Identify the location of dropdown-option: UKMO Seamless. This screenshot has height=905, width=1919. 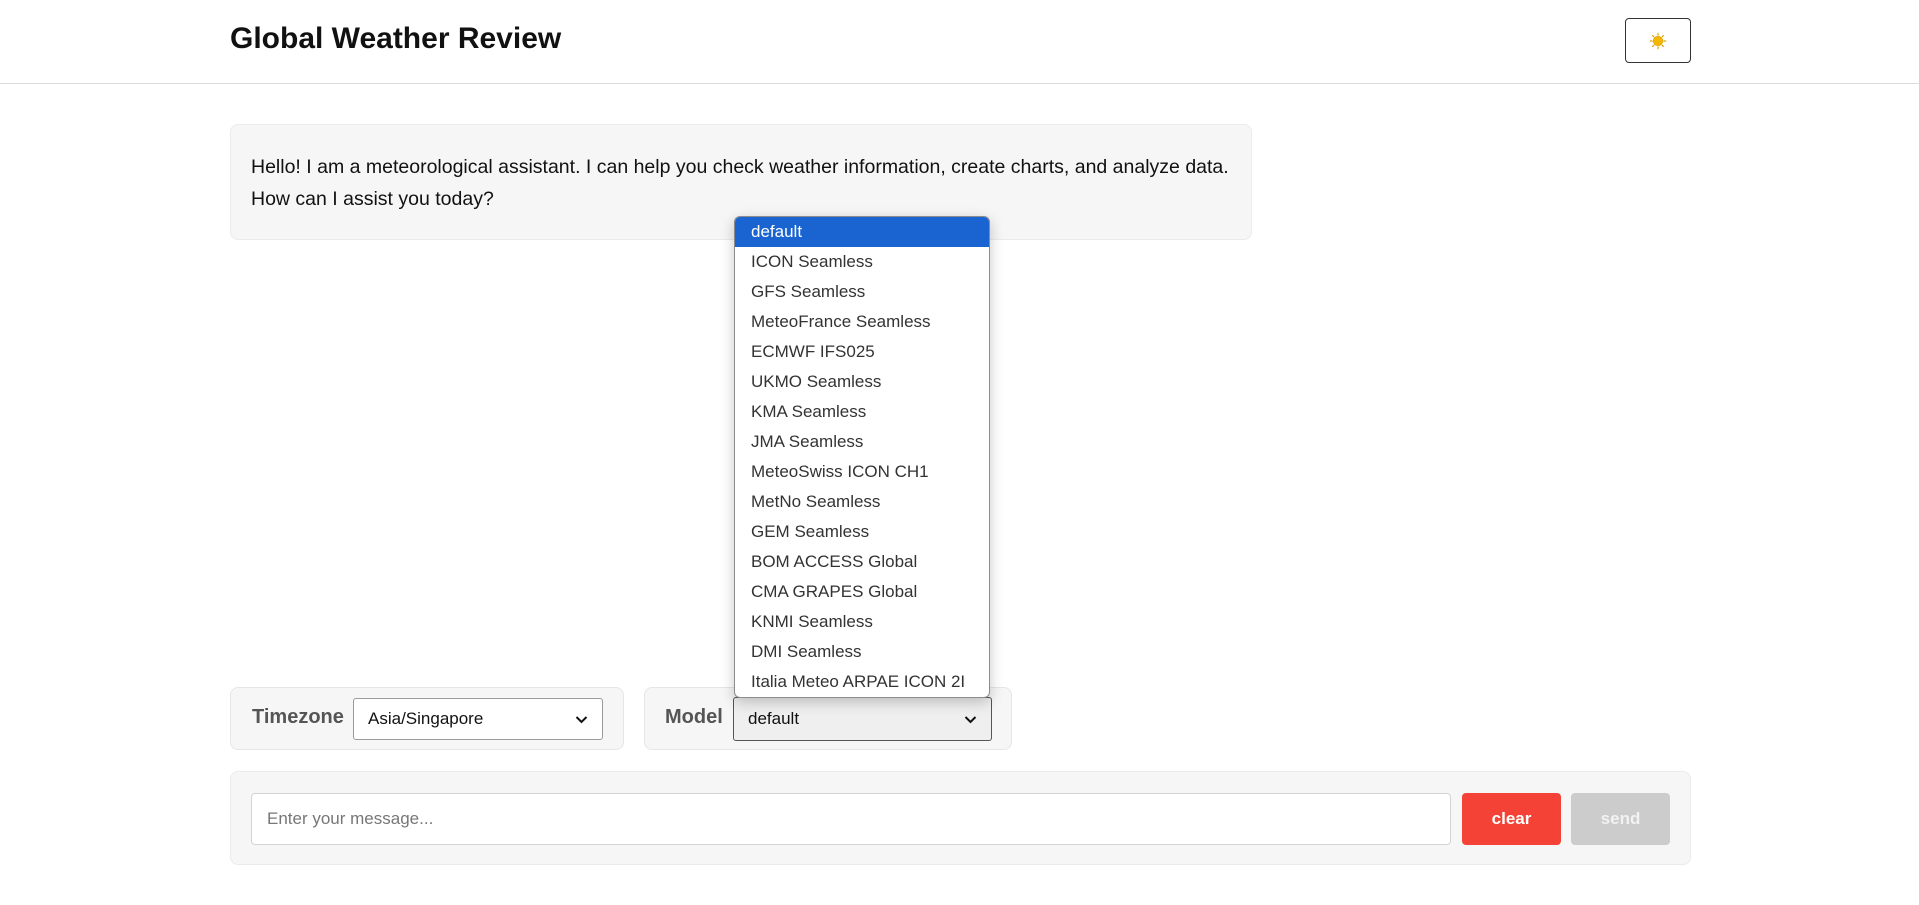
(862, 382).